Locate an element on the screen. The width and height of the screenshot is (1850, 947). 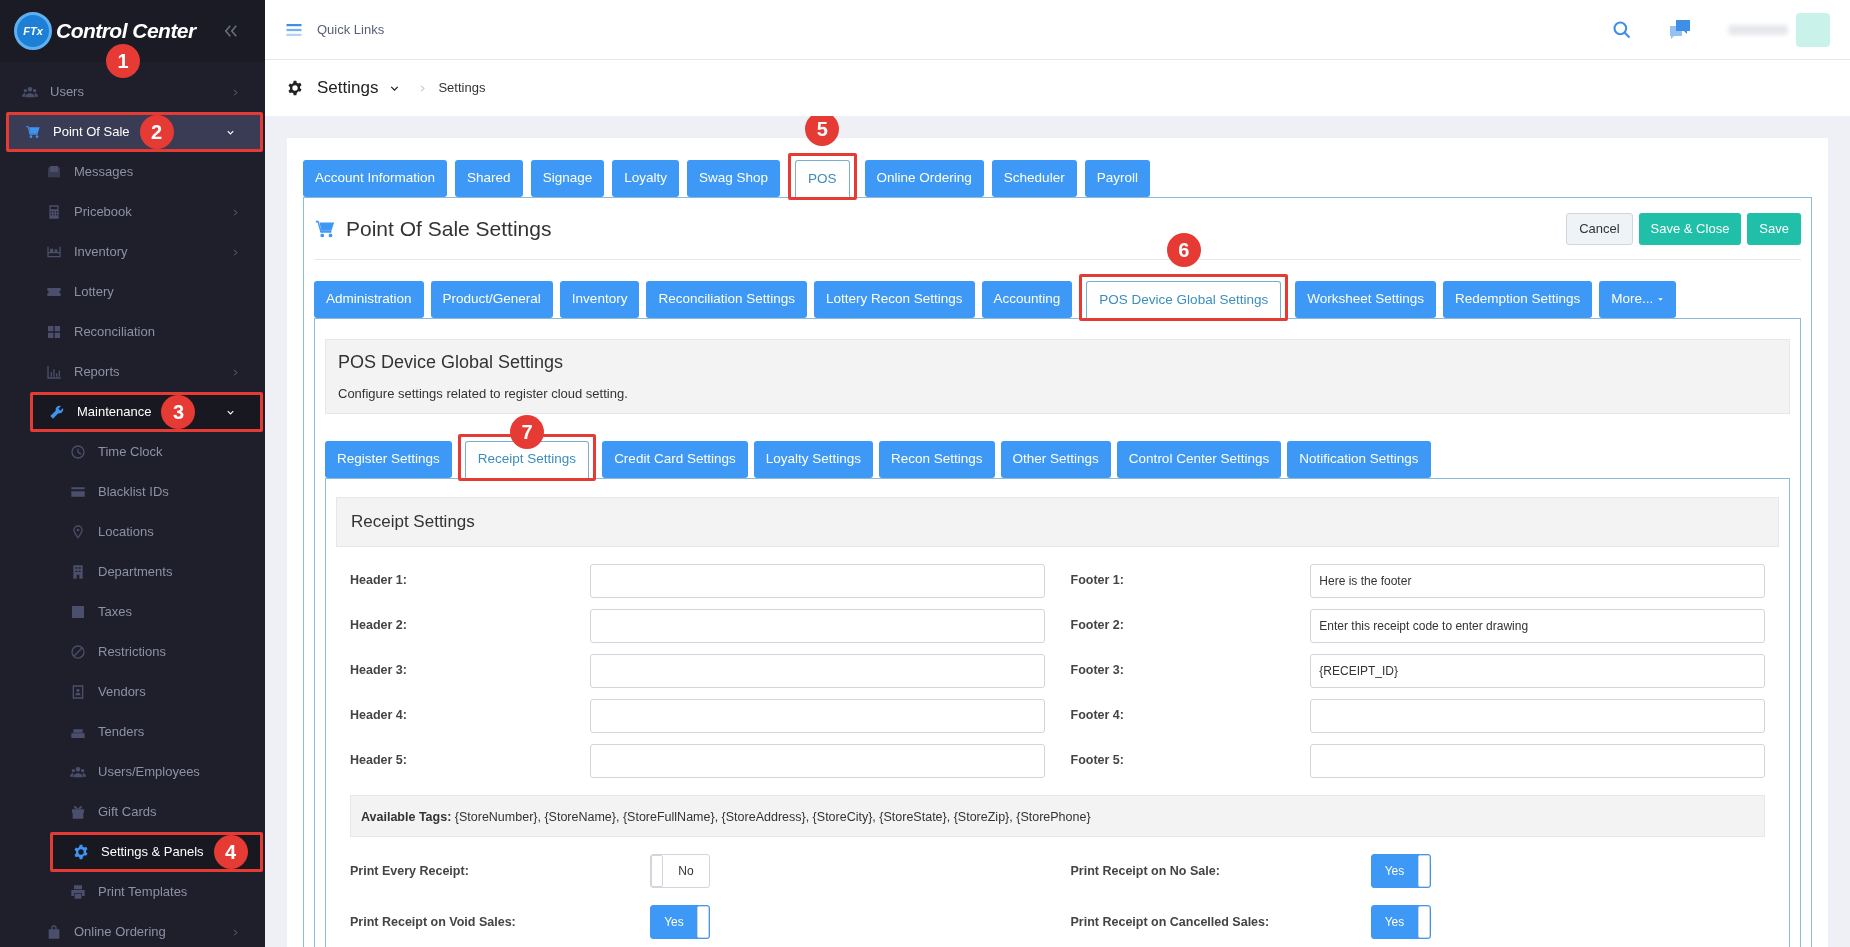
cart-icon is located at coordinates (33, 132).